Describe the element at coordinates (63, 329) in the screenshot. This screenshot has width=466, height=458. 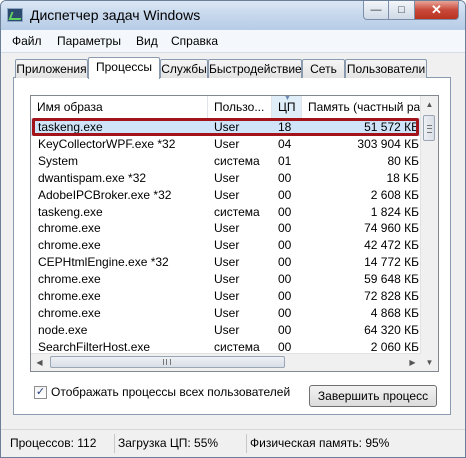
I see `process-name: node.exe` at that location.